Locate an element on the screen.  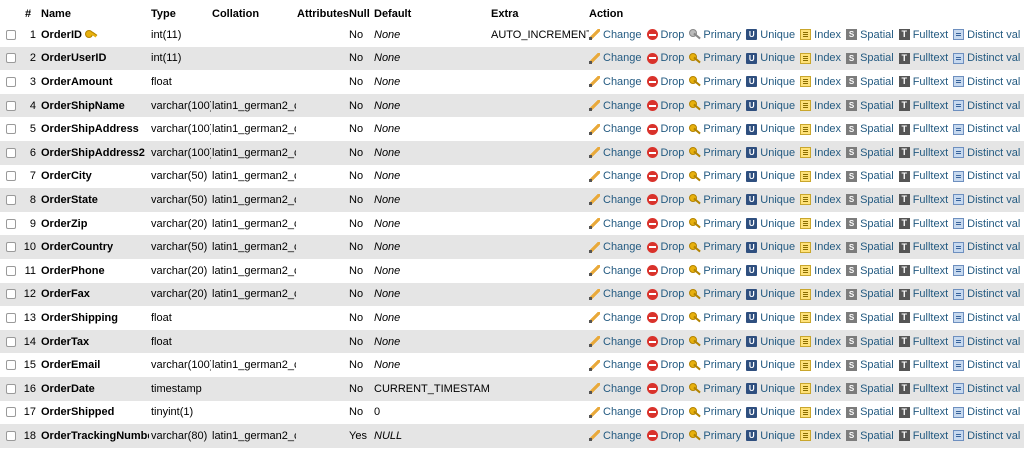
header-default: Default is located at coordinates (432, 11).